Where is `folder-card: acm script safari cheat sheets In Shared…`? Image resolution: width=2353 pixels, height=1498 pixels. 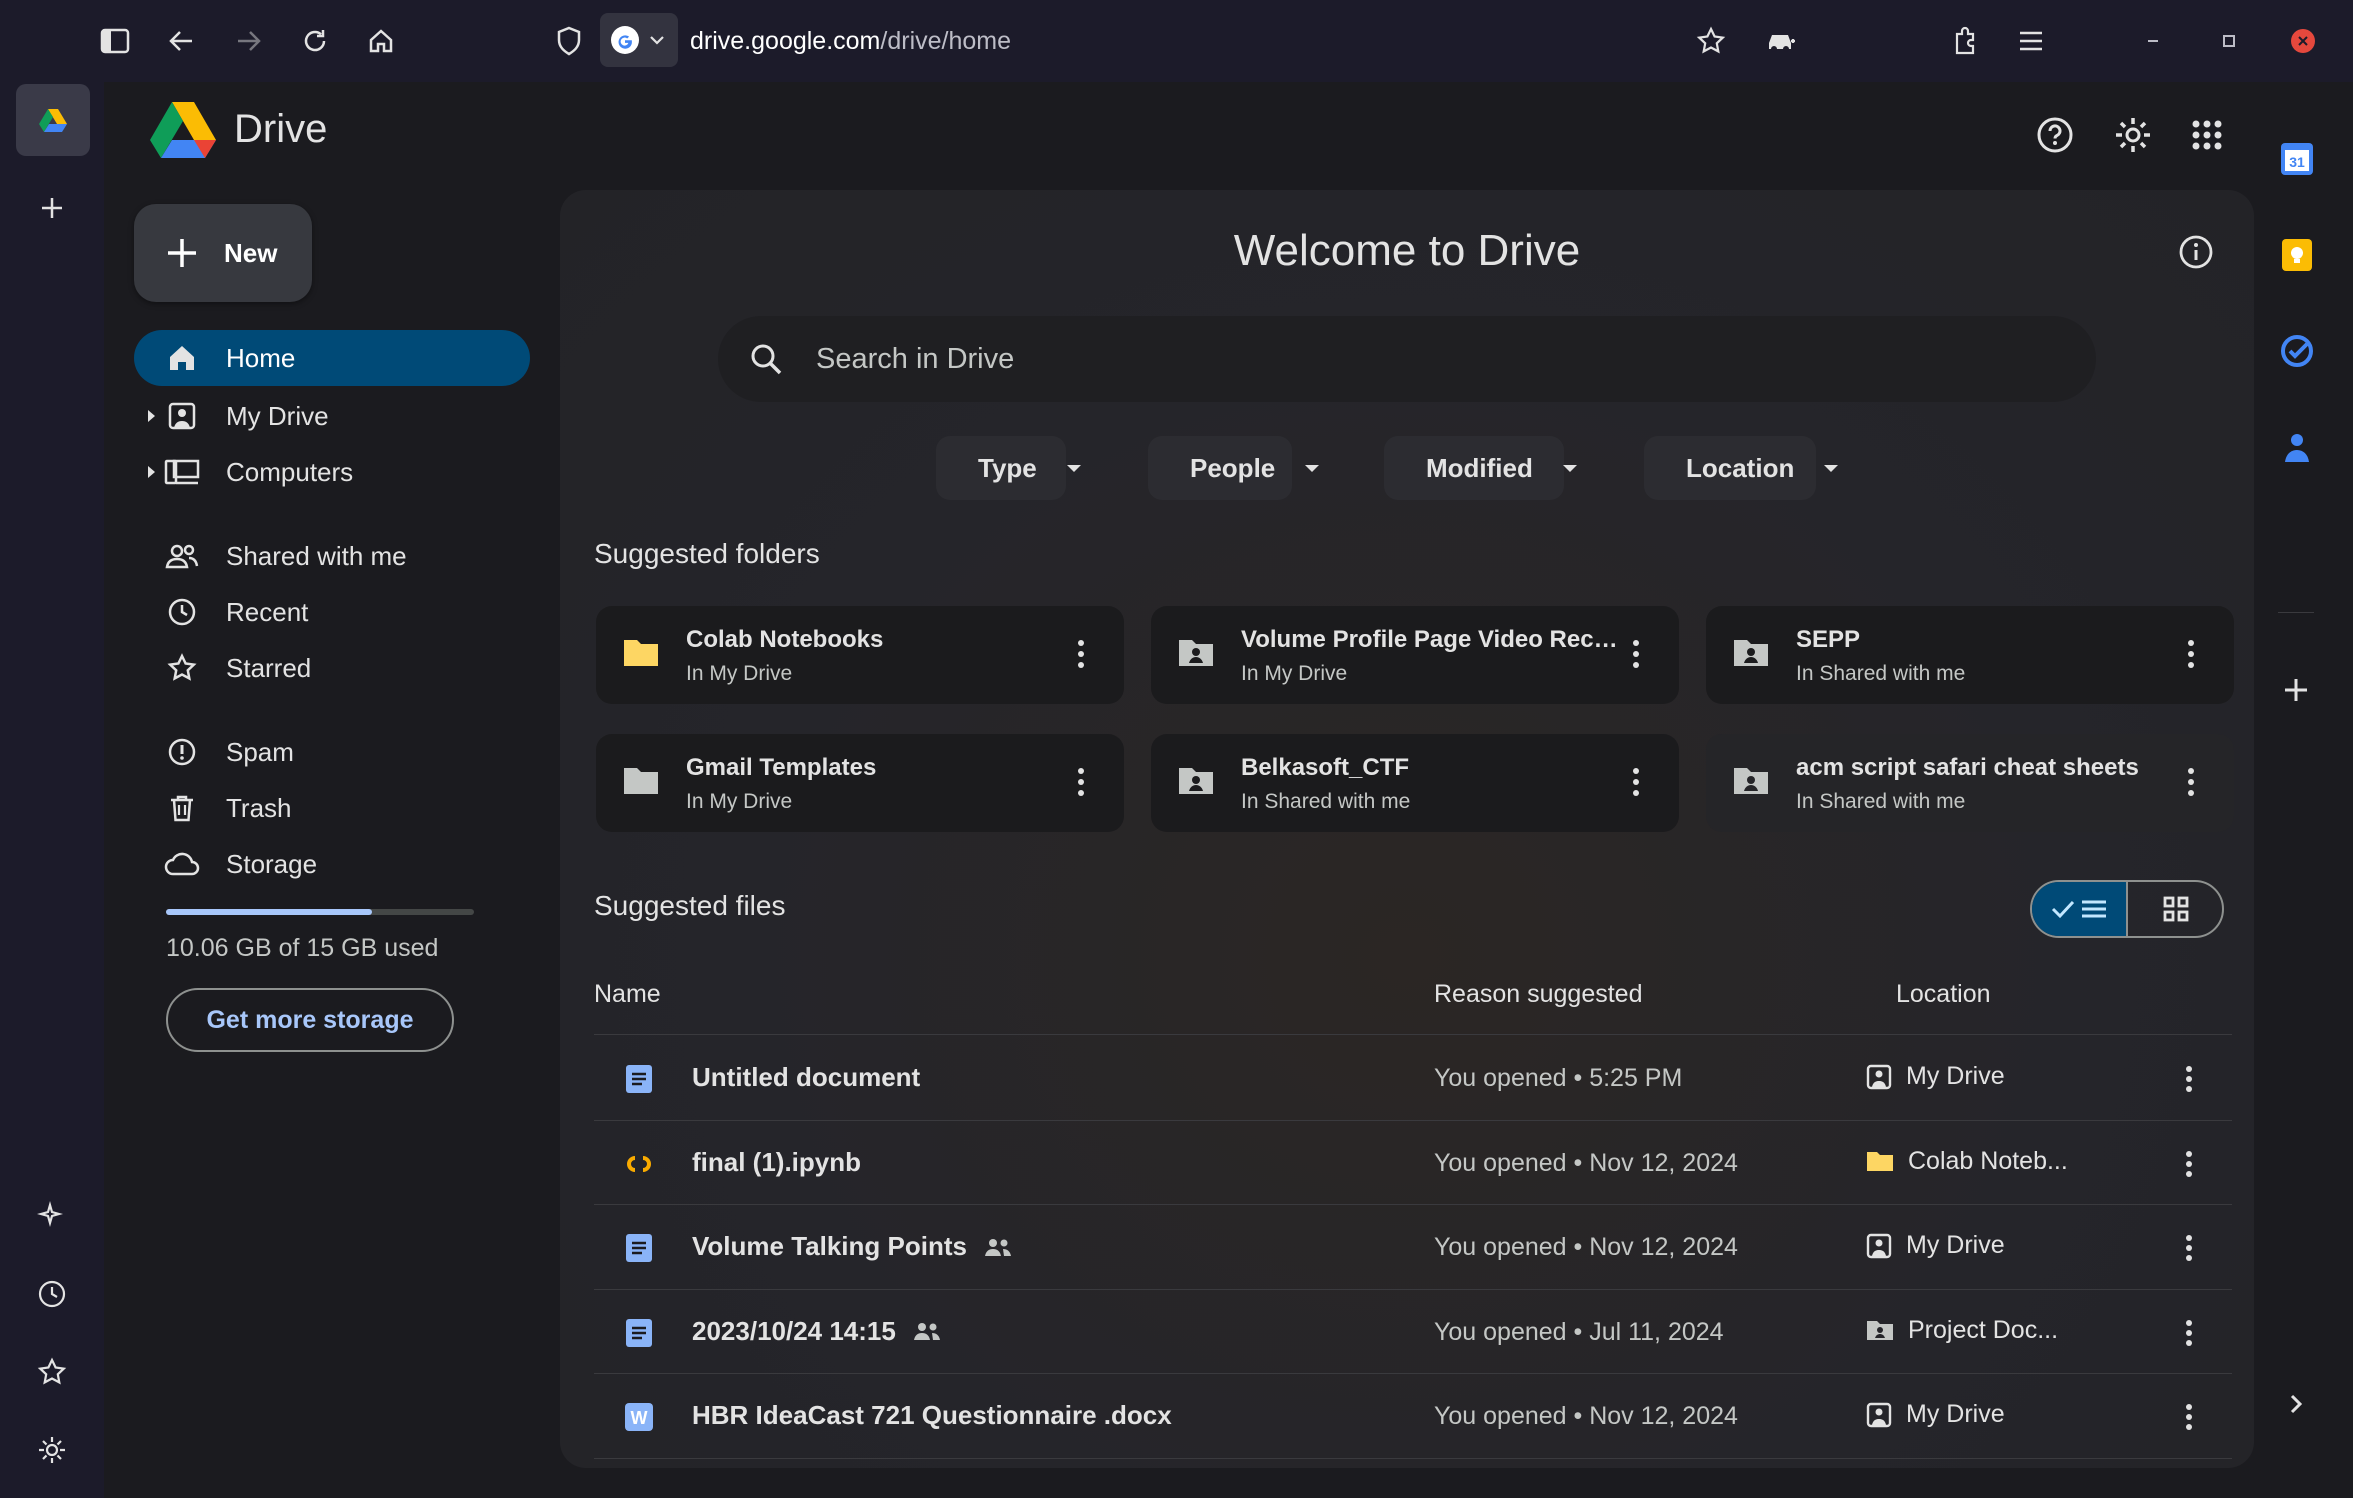 folder-card: acm script safari cheat sheets In Shared… is located at coordinates (1970, 783).